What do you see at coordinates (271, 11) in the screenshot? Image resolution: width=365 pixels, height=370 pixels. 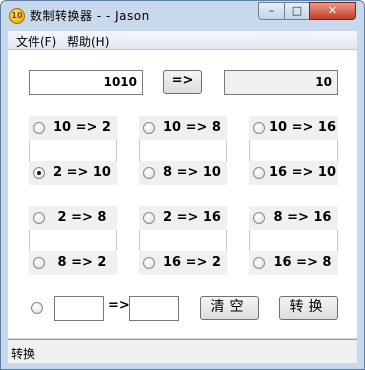 I see `minimize-button: –` at bounding box center [271, 11].